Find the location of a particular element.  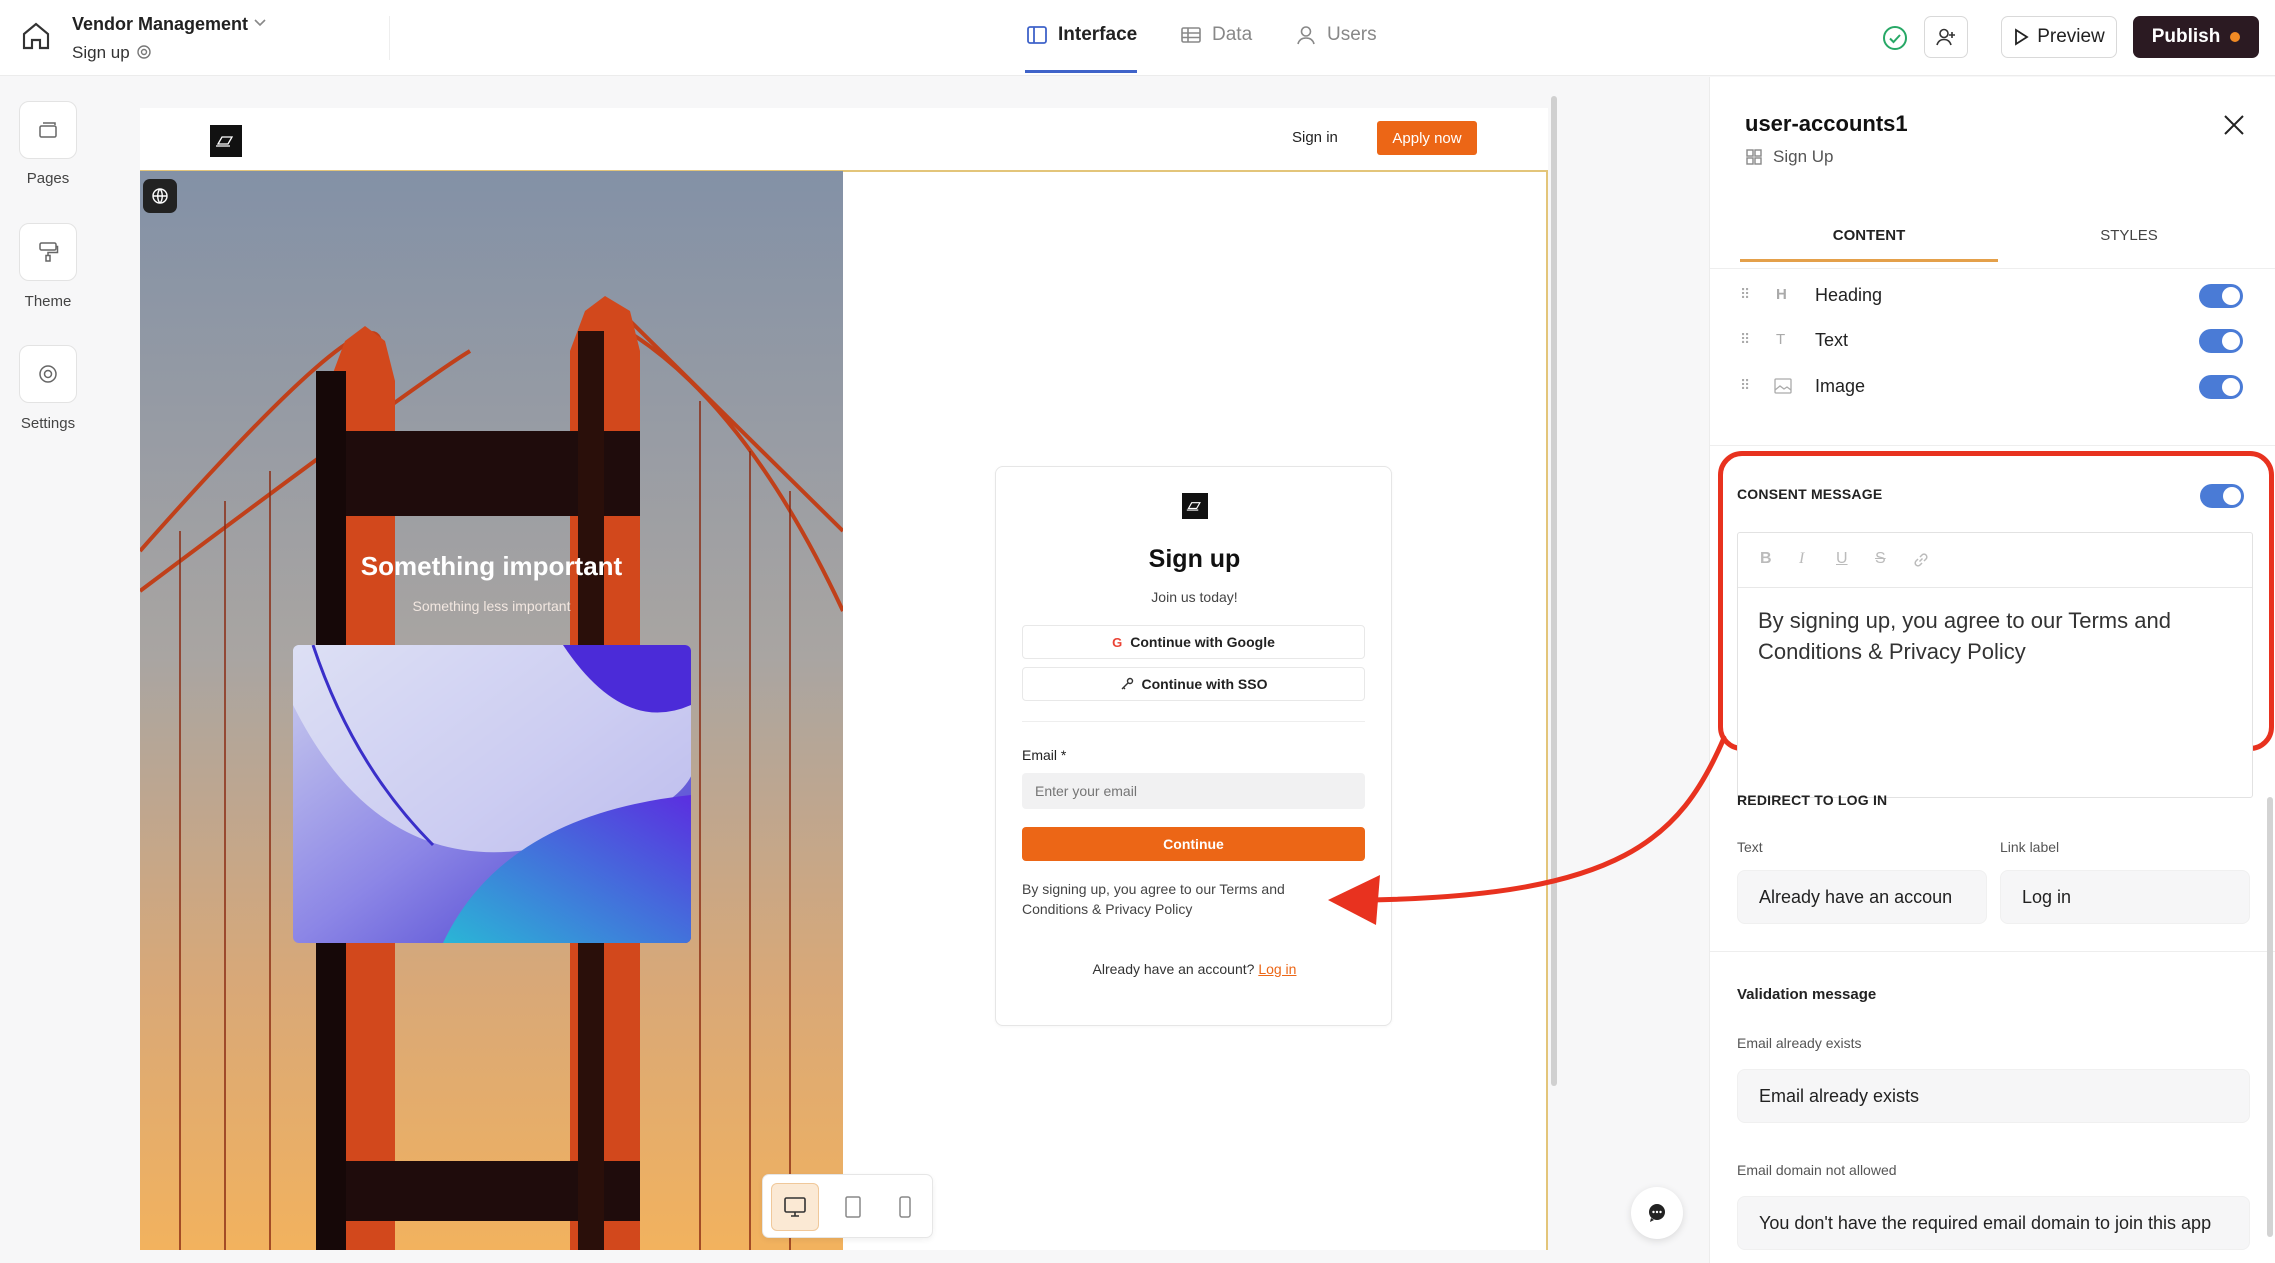

grid-icon is located at coordinates (1754, 157).